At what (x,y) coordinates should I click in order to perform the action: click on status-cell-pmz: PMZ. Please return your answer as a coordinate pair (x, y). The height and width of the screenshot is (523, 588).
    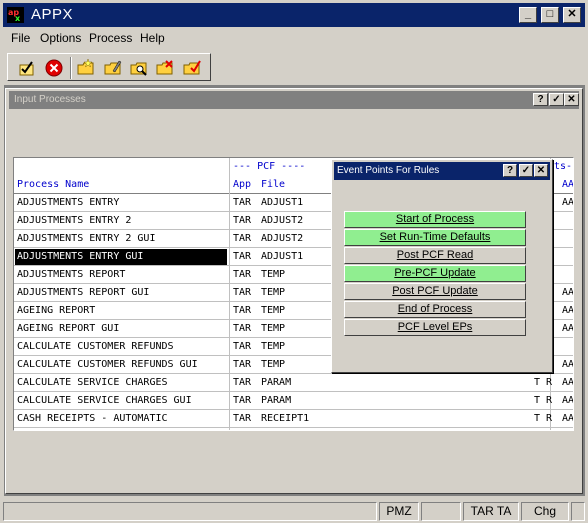
    Looking at the image, I should click on (399, 511).